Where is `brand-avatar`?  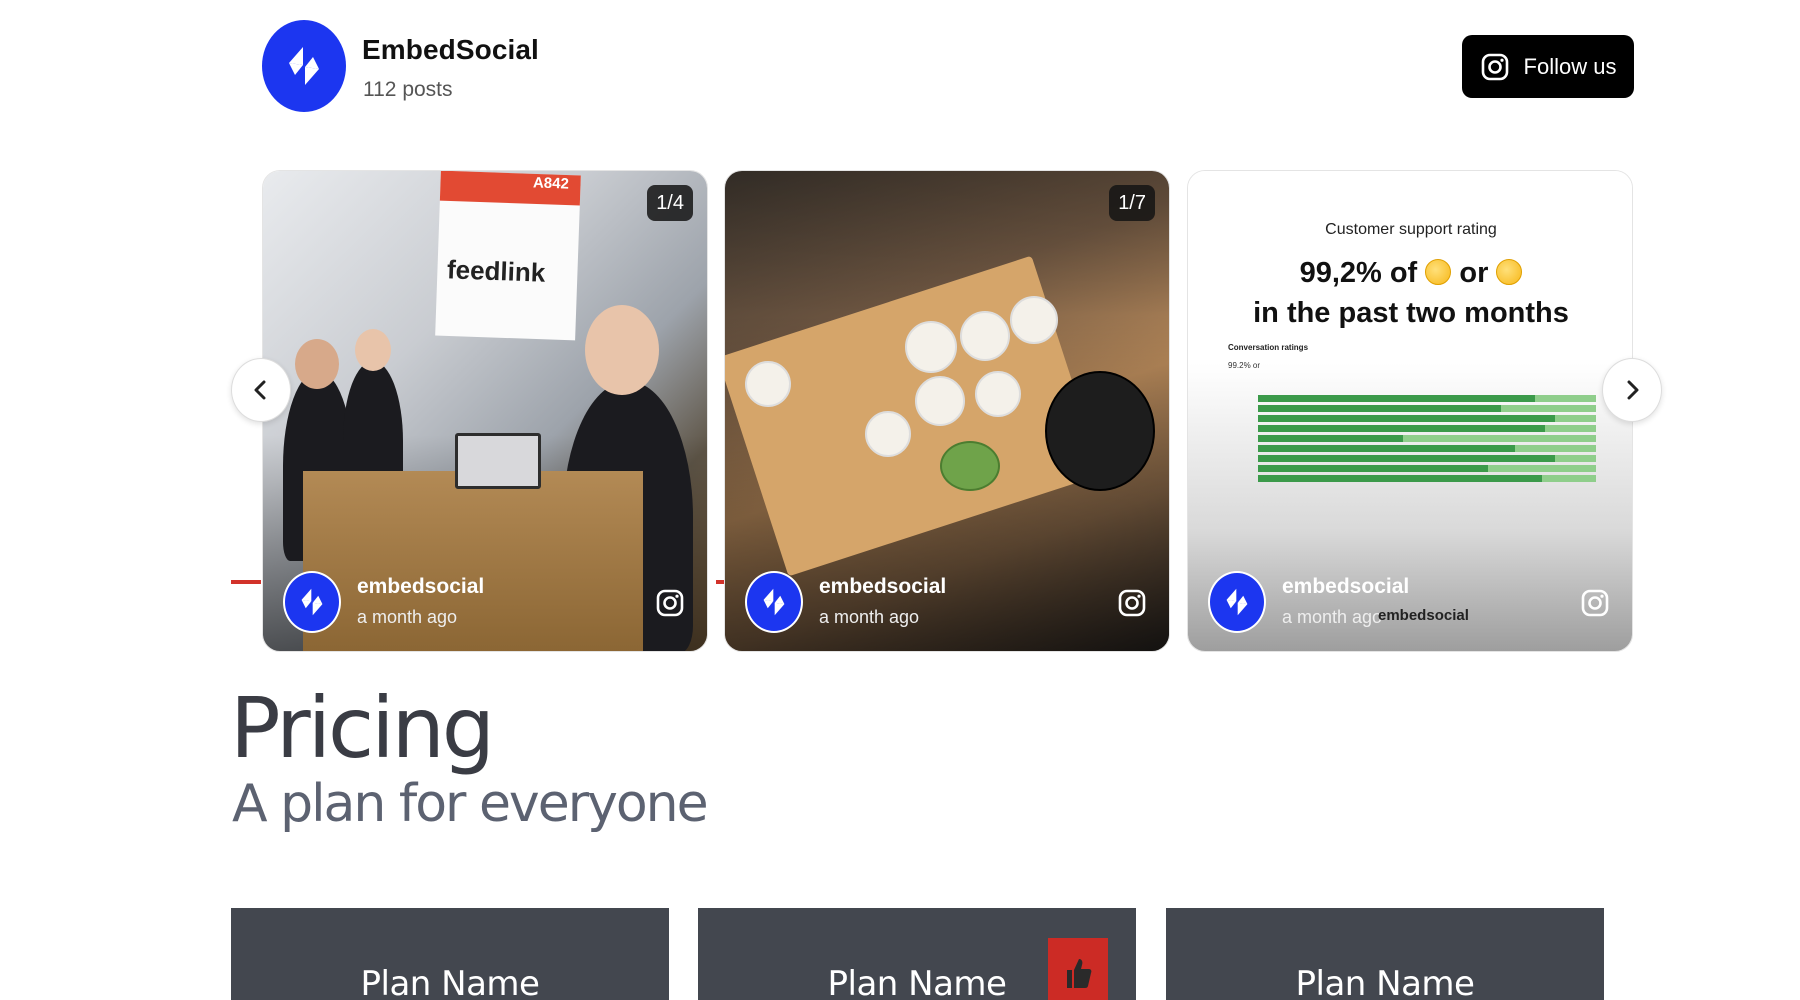 brand-avatar is located at coordinates (304, 66).